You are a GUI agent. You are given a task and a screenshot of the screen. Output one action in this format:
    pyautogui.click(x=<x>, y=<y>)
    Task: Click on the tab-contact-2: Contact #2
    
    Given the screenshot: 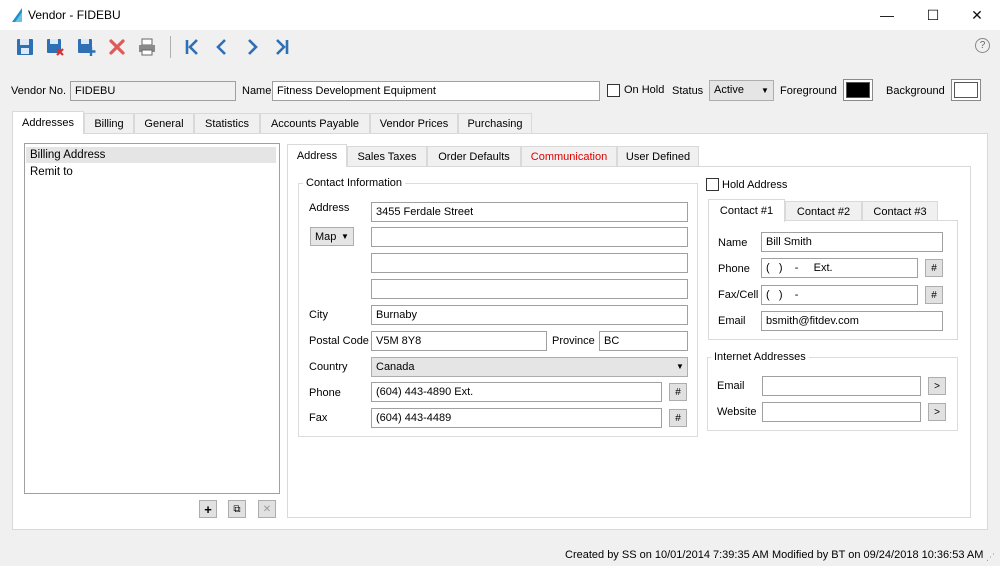 What is the action you would take?
    pyautogui.click(x=823, y=211)
    